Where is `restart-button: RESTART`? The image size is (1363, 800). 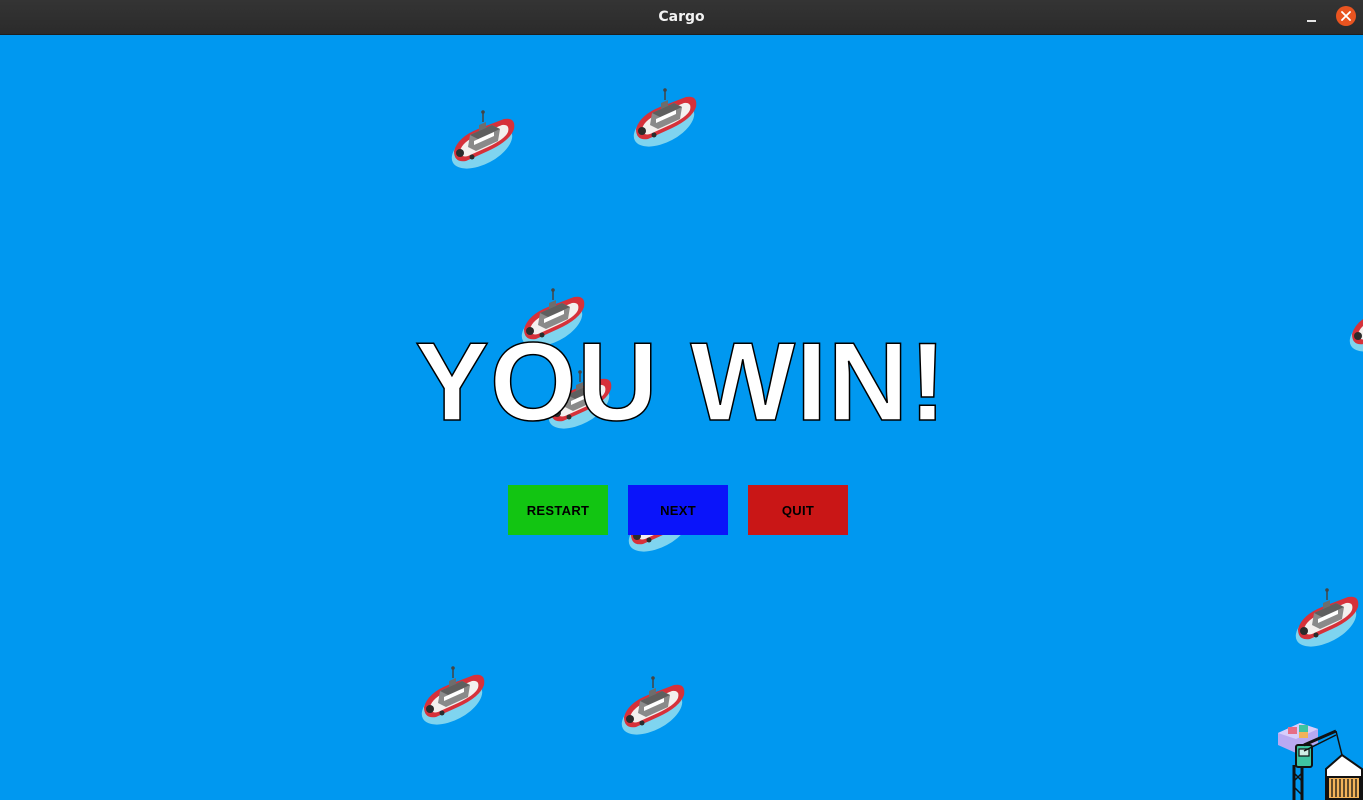 restart-button: RESTART is located at coordinates (558, 510).